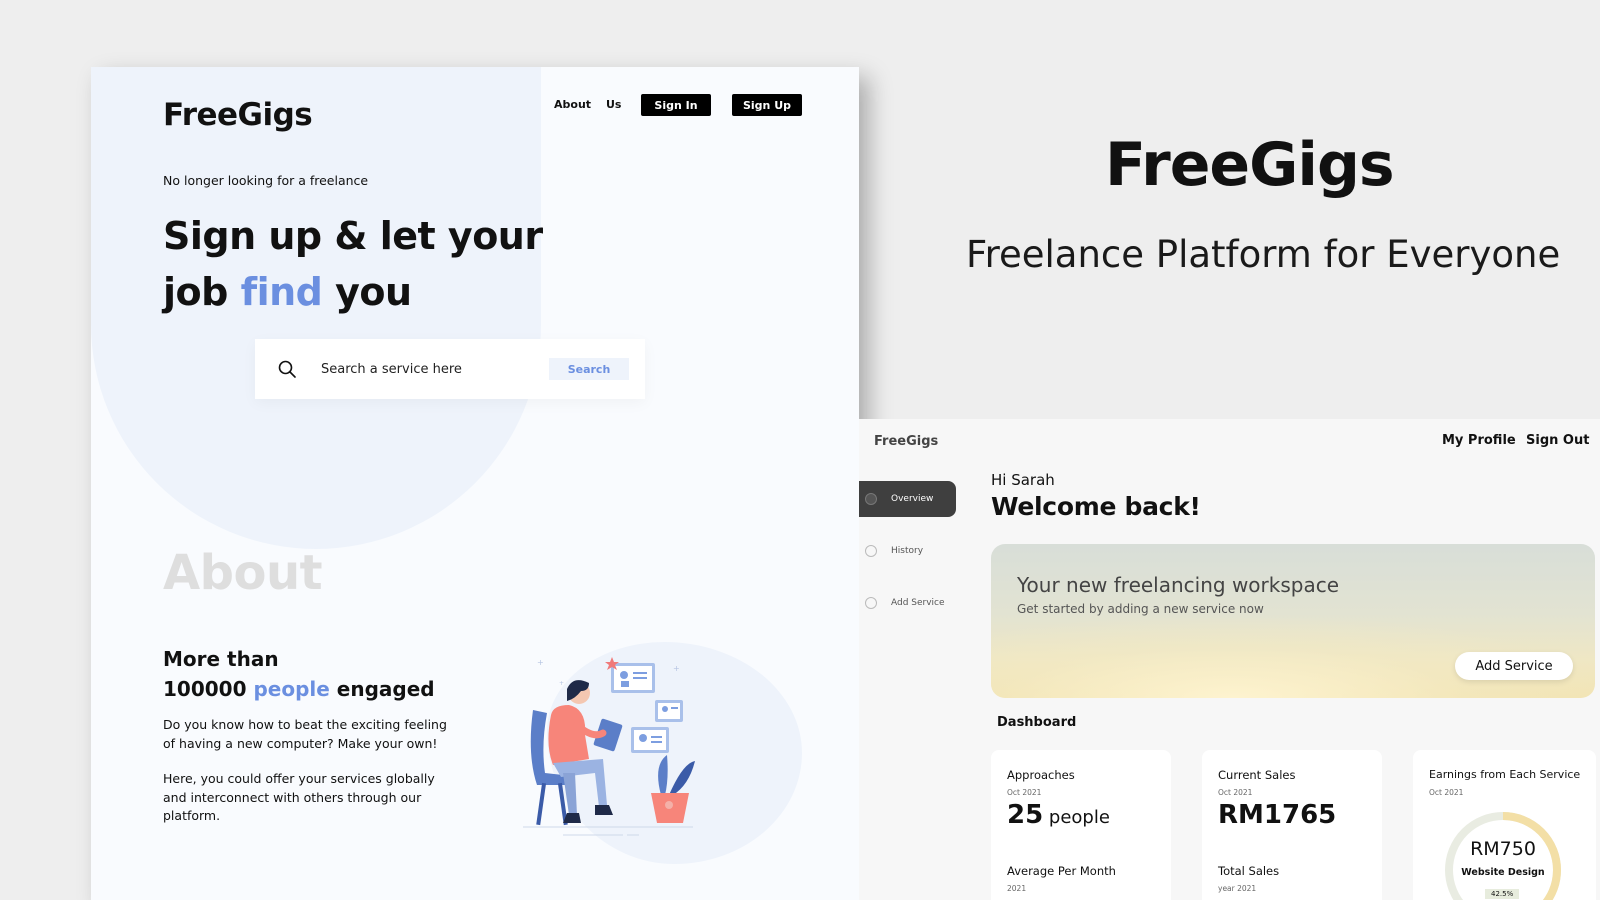 Image resolution: width=1600 pixels, height=900 pixels. Describe the element at coordinates (767, 105) in the screenshot. I see `sign-up-button: Sign Up` at that location.